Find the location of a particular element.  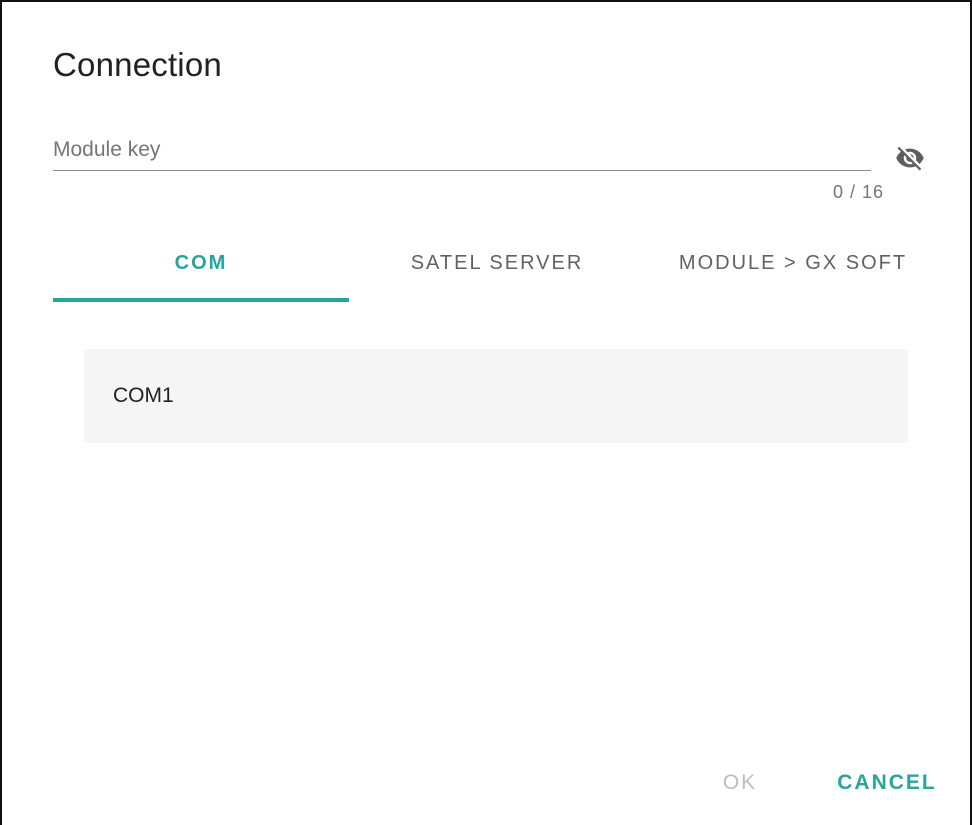

module-key-input is located at coordinates (462, 150).